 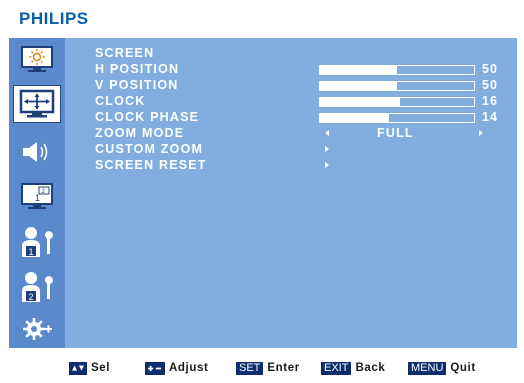 I want to click on exit-key: EXIT, so click(x=336, y=368).